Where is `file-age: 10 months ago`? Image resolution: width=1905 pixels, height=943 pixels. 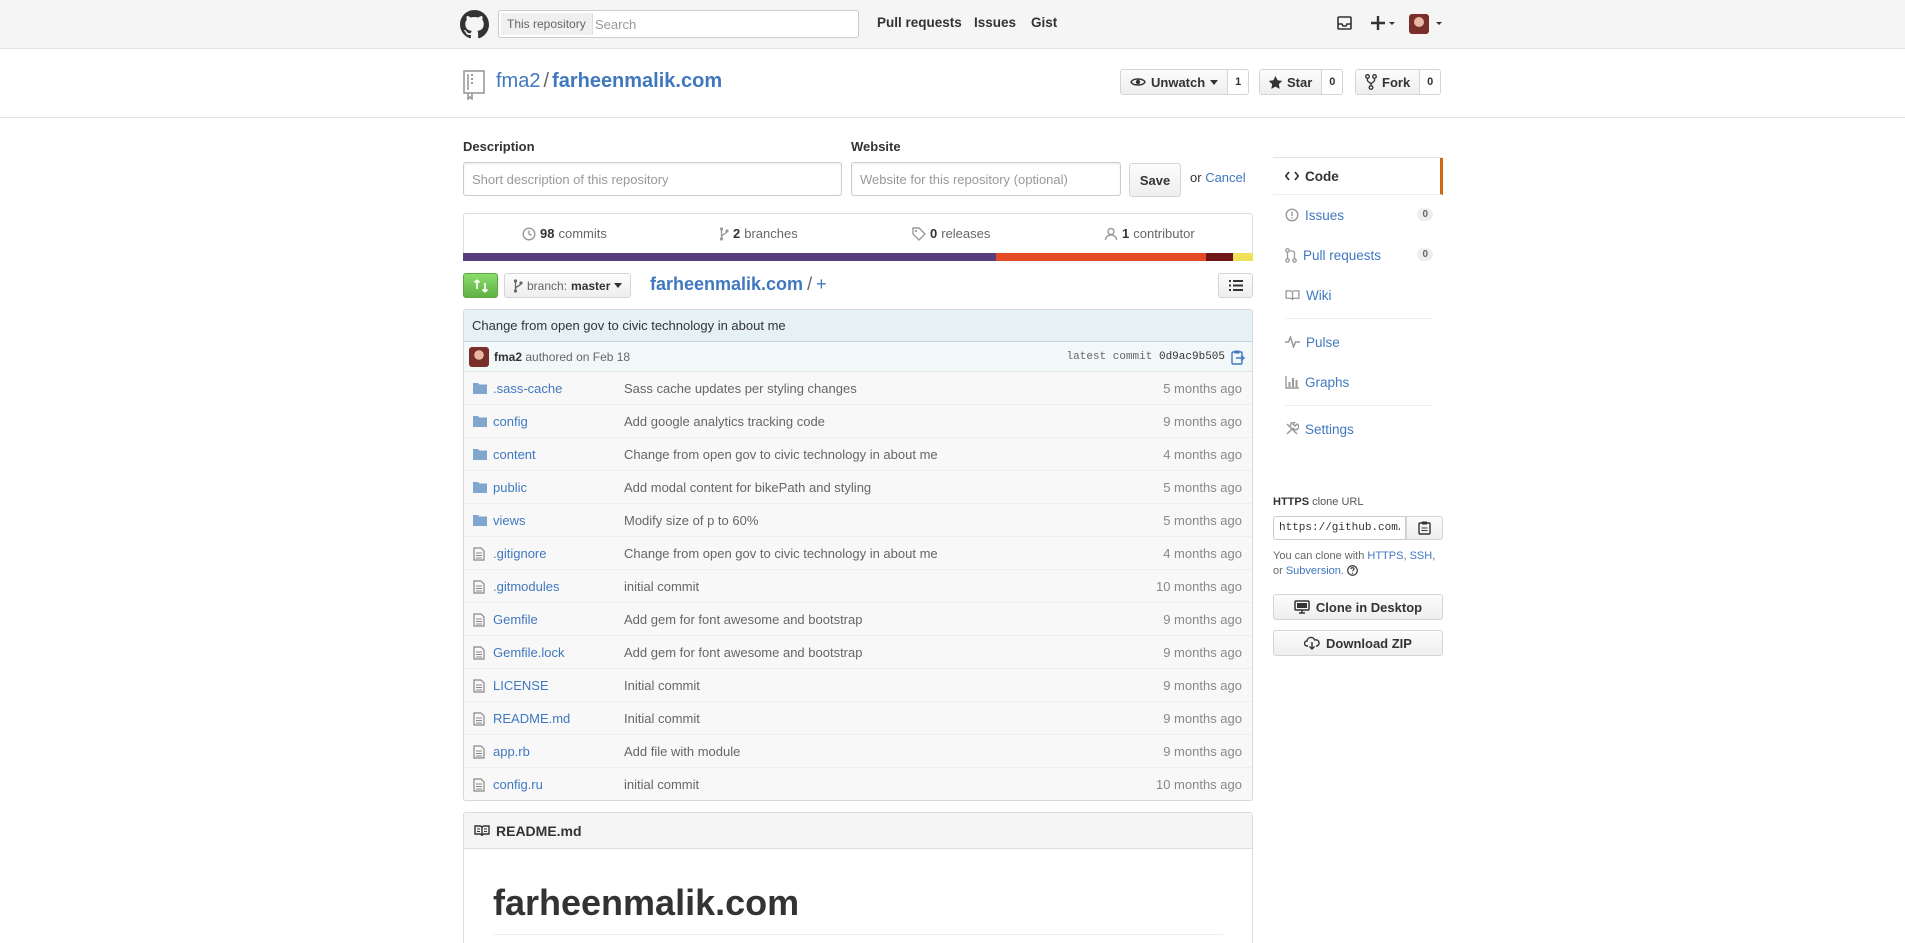
file-age: 10 months ago is located at coordinates (1198, 586).